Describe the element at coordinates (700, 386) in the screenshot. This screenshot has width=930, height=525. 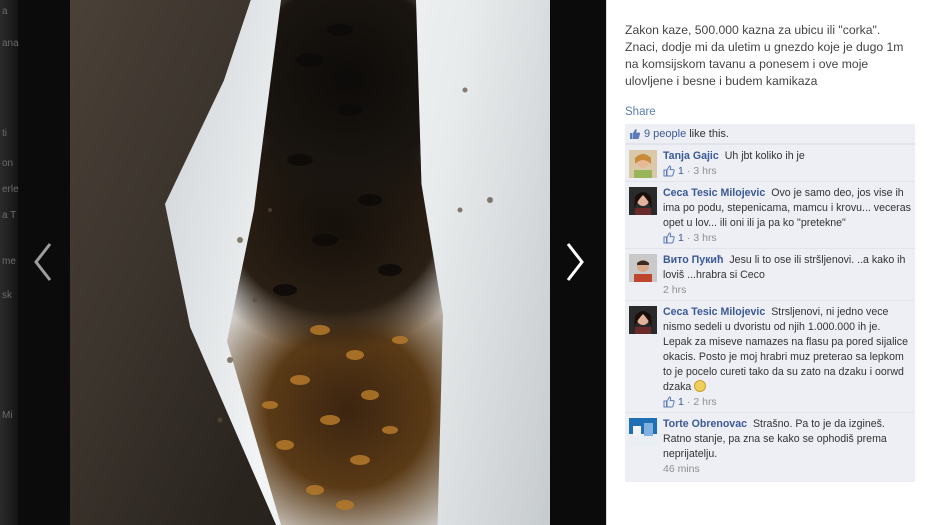
I see `smile-emoji-icon` at that location.